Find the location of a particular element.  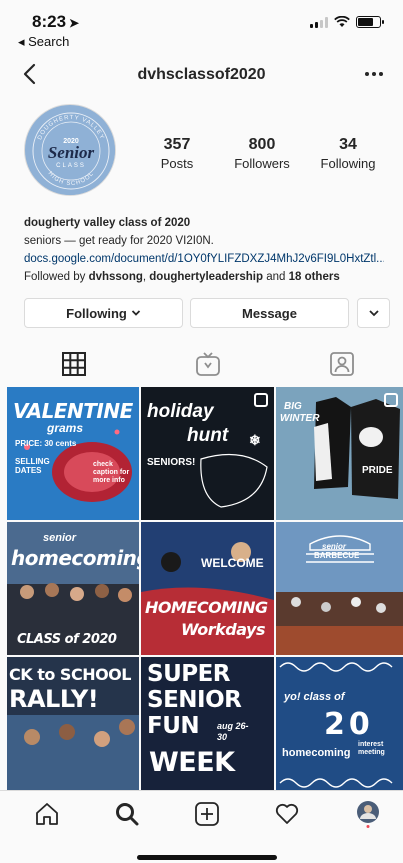

clock: 8:23 is located at coordinates (49, 21).